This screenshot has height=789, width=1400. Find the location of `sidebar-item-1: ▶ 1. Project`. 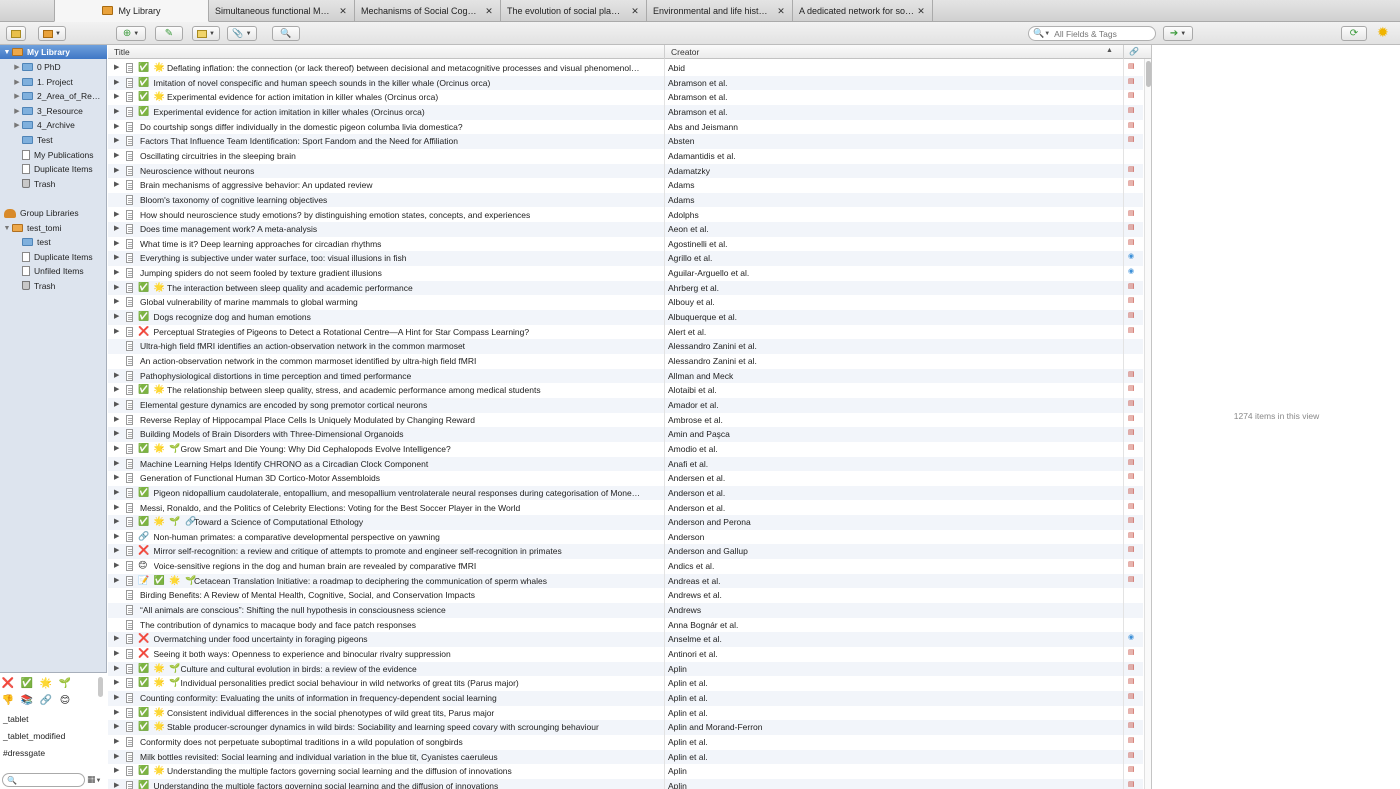

sidebar-item-1: ▶ 1. Project is located at coordinates (53, 82).